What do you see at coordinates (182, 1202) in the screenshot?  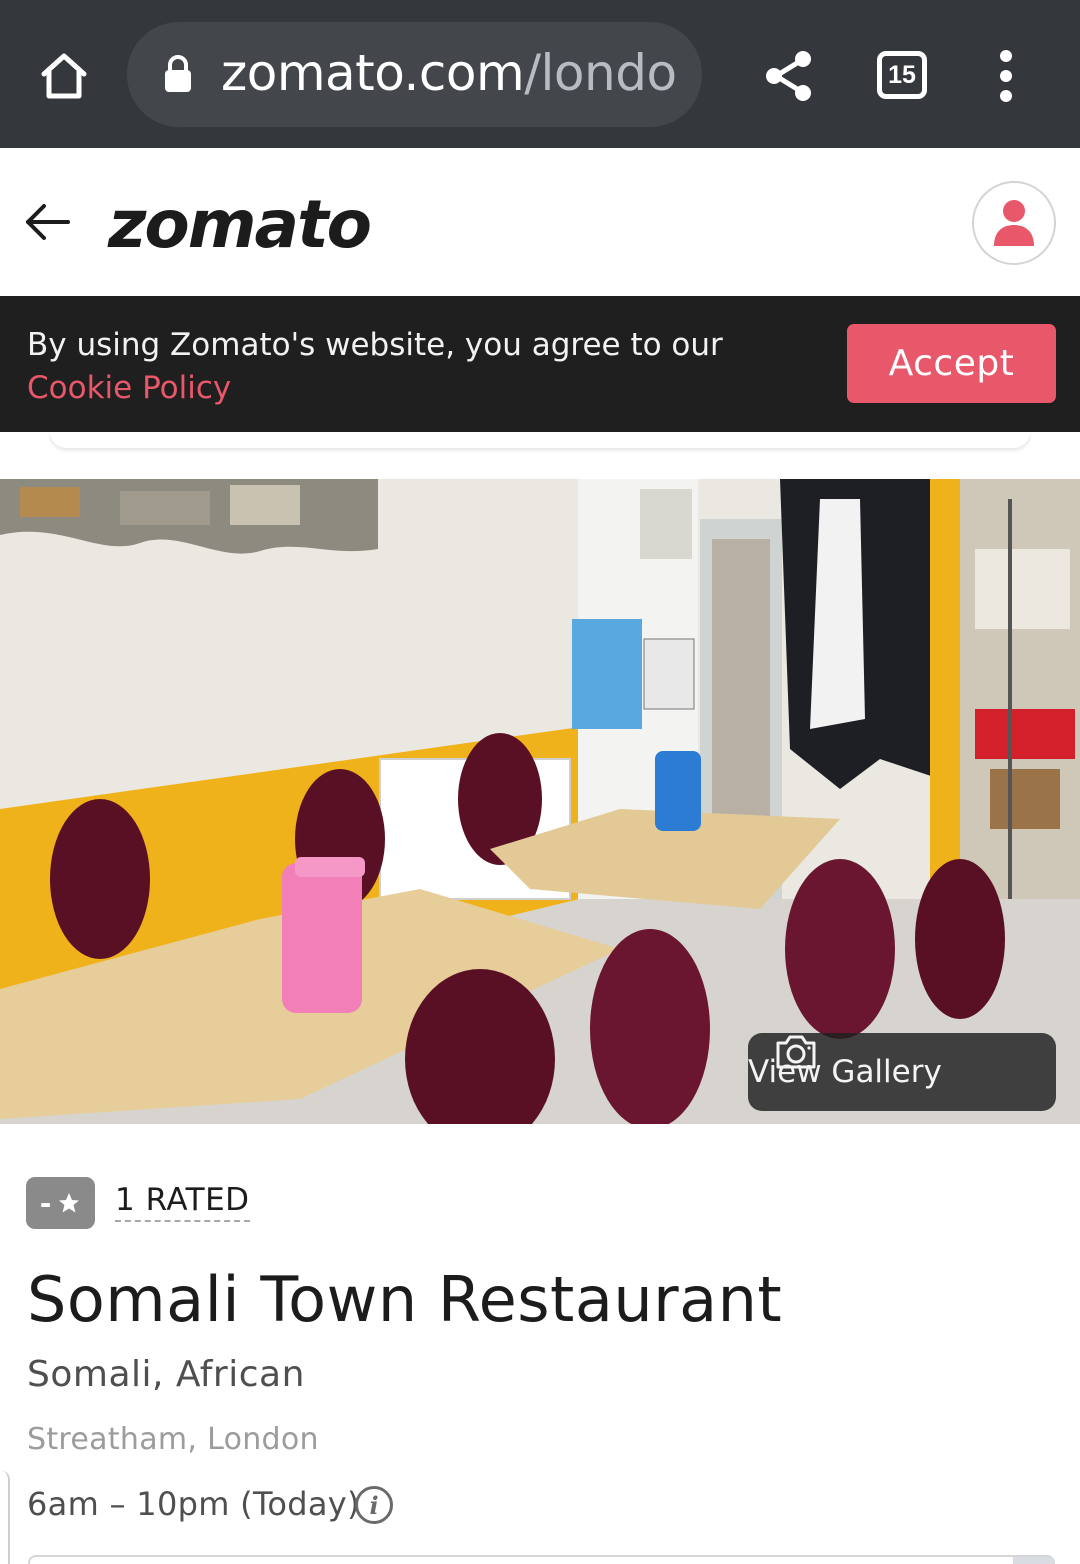 I see `ratings-count-link: 1 RATED` at bounding box center [182, 1202].